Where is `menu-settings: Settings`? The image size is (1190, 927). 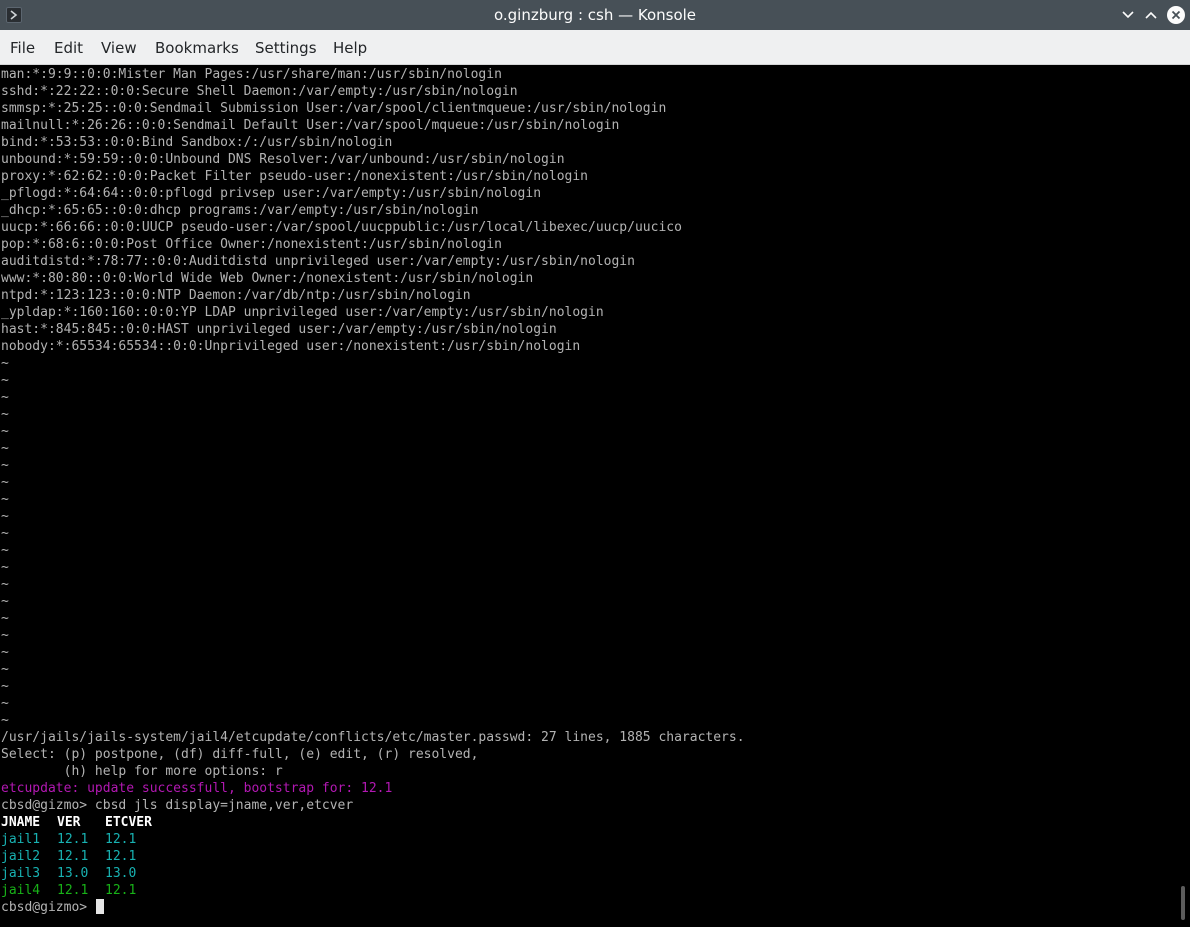
menu-settings: Settings is located at coordinates (286, 48).